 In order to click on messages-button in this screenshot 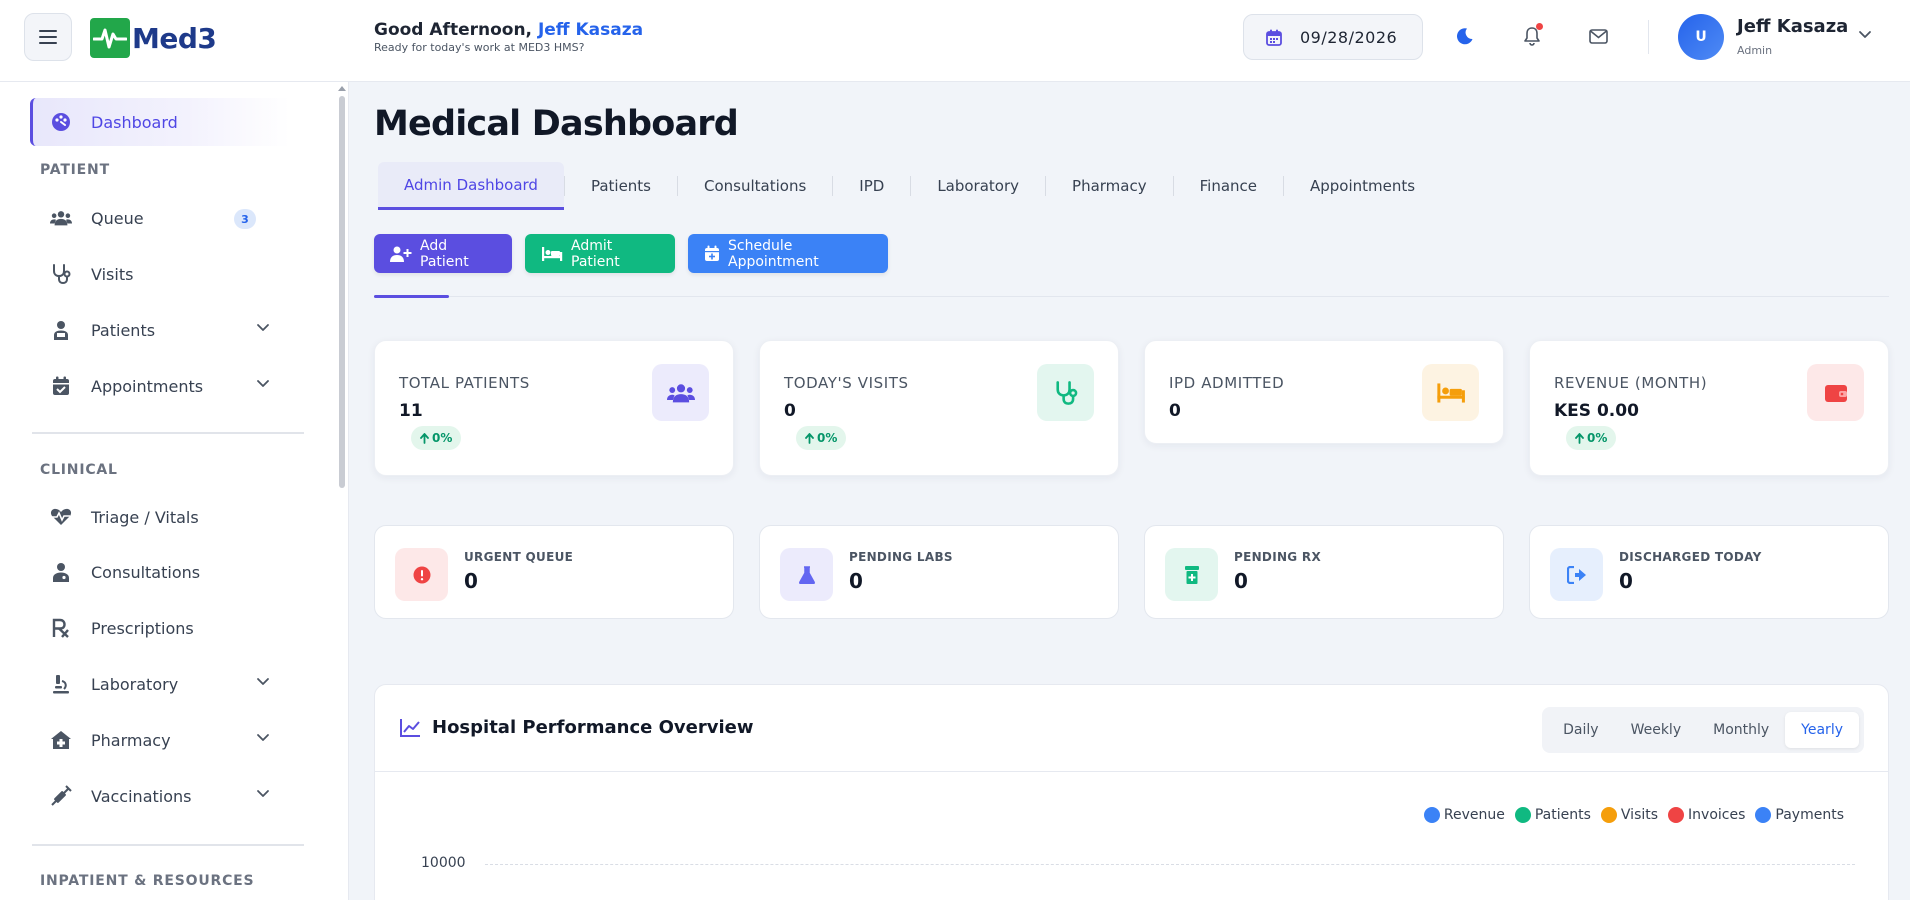, I will do `click(1598, 36)`.